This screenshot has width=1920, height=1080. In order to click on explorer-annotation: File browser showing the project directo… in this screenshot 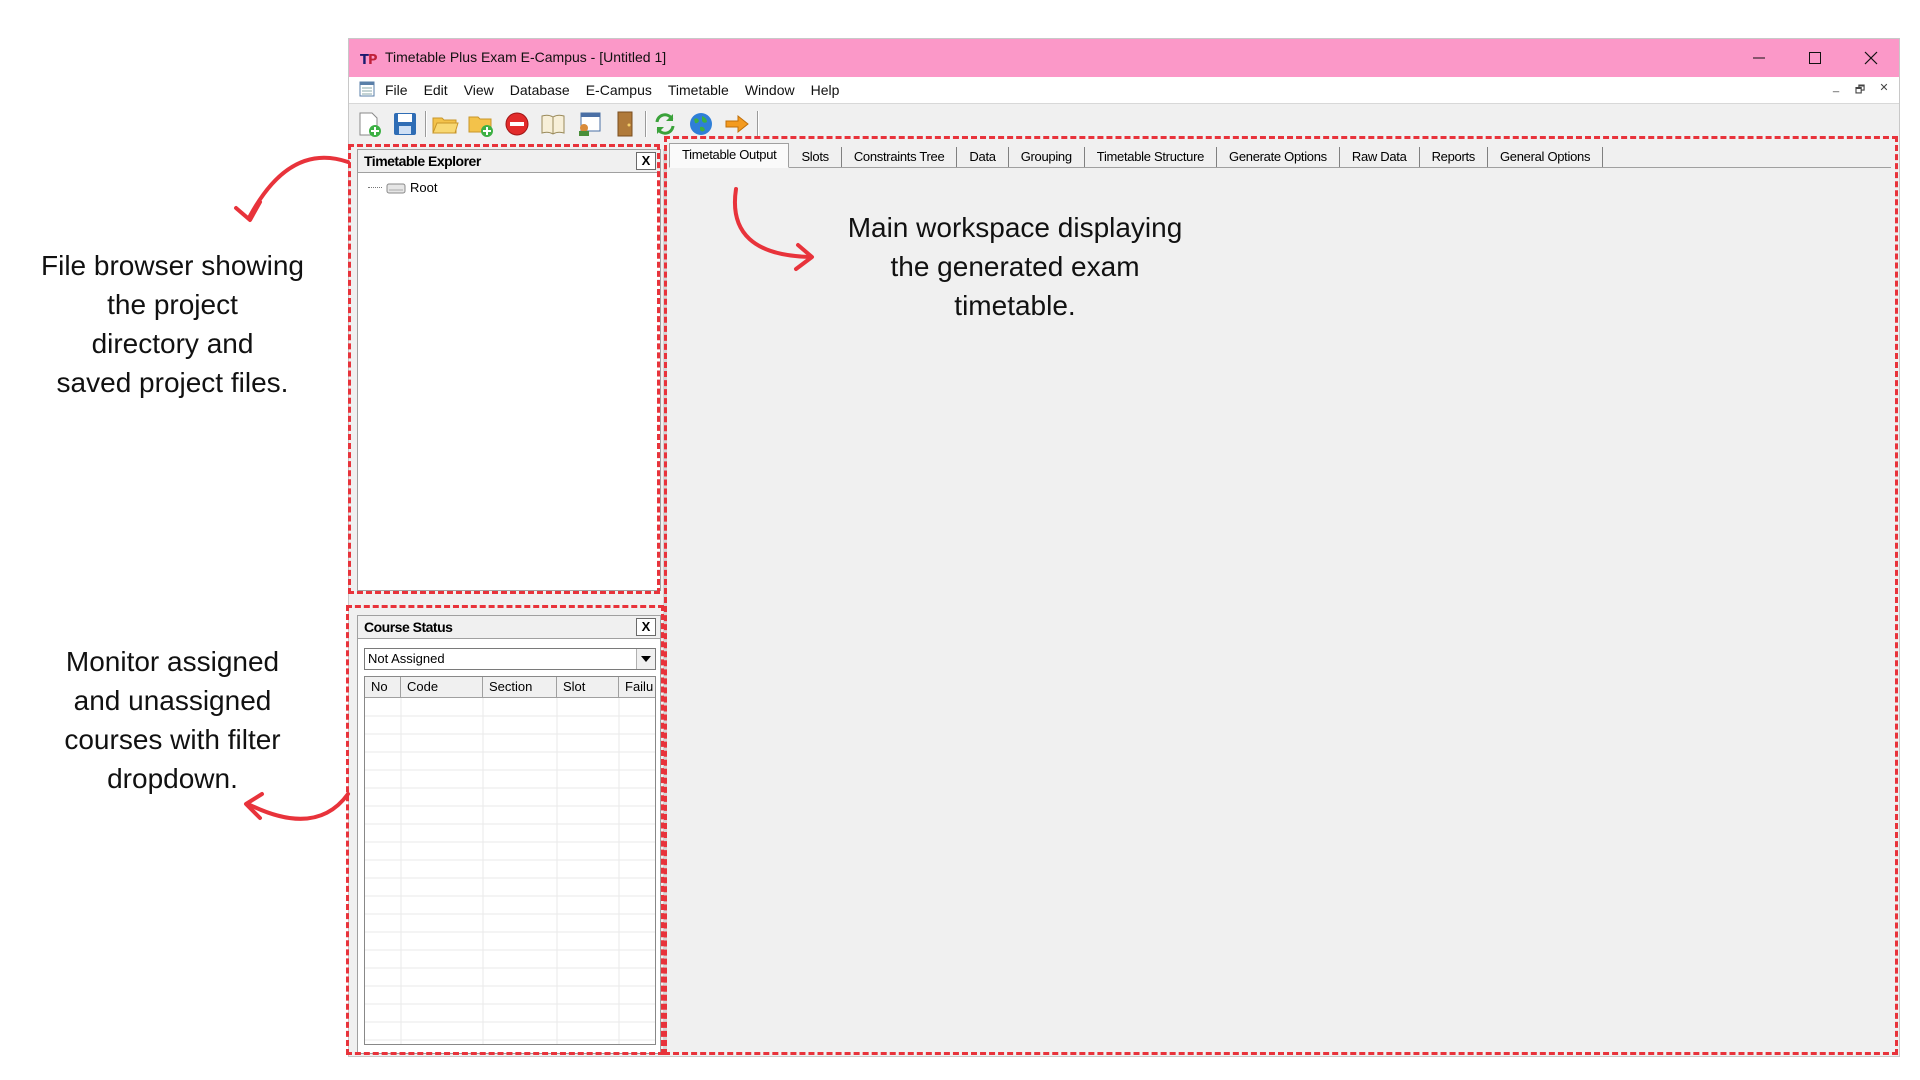, I will do `click(172, 324)`.